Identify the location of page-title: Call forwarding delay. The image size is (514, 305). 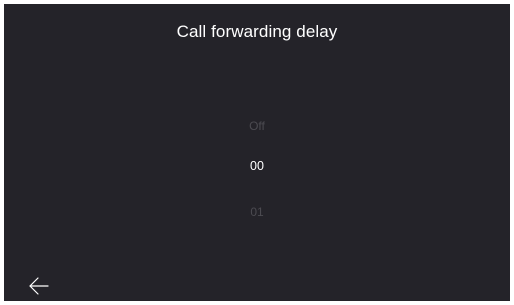
(257, 31).